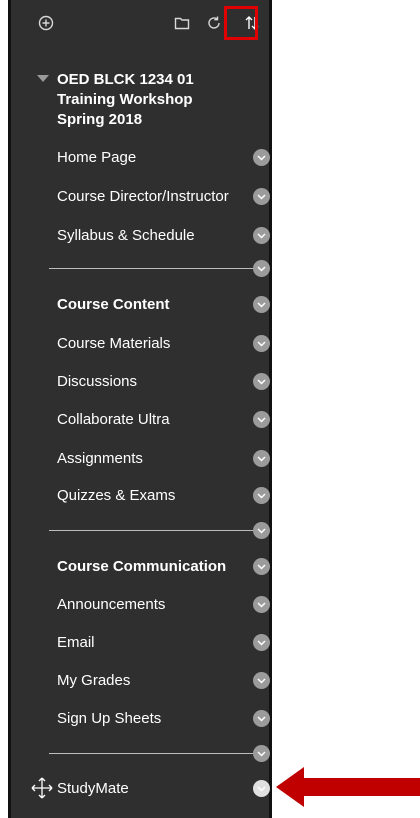 The image size is (420, 818). What do you see at coordinates (113, 304) in the screenshot?
I see `menu-heading-label: Course Content` at bounding box center [113, 304].